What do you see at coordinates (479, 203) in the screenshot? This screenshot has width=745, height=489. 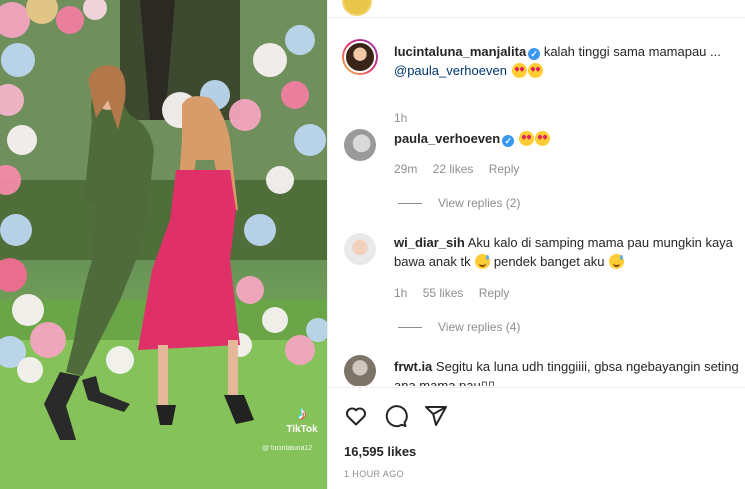 I see `view-replies-label: View replies (2)` at bounding box center [479, 203].